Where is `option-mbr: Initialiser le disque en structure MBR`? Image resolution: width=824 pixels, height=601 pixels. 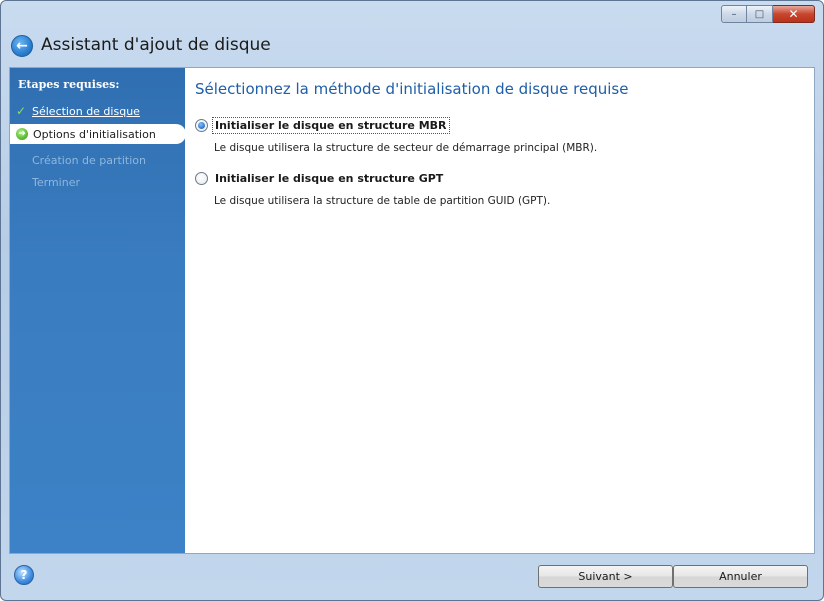 option-mbr: Initialiser le disque en structure MBR is located at coordinates (322, 125).